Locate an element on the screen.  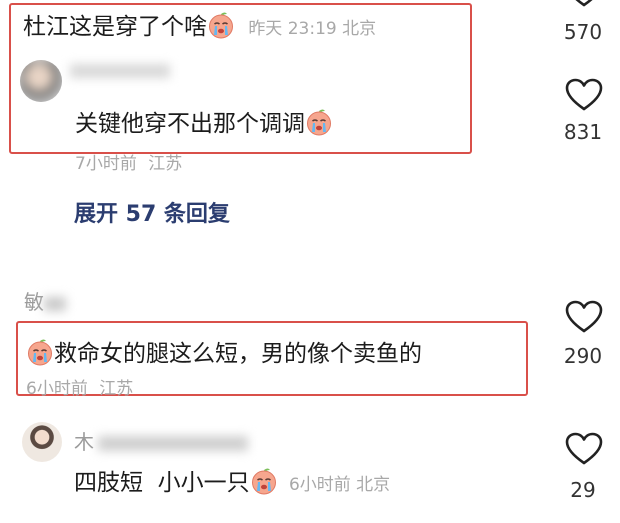
reply-2-location: 北京 is located at coordinates (373, 485).